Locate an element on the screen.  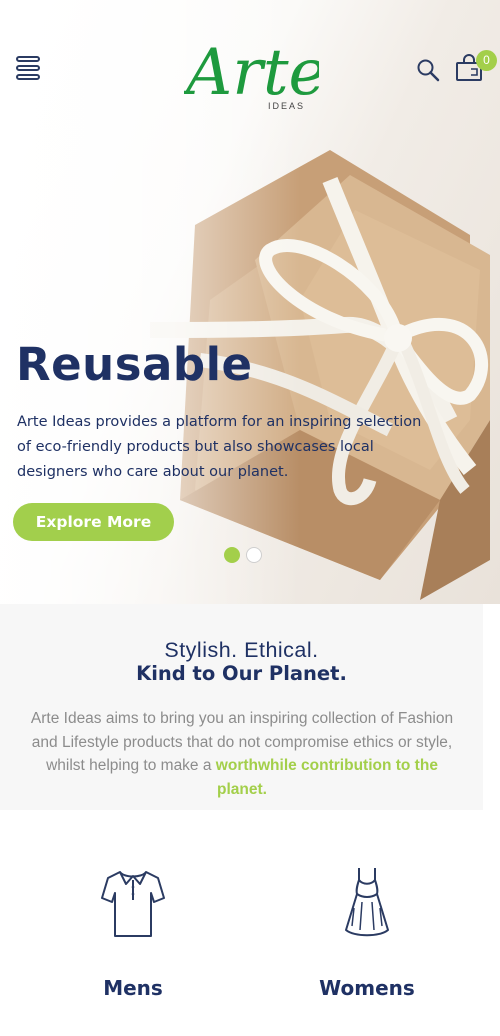
shirt-icon is located at coordinates (133, 904).